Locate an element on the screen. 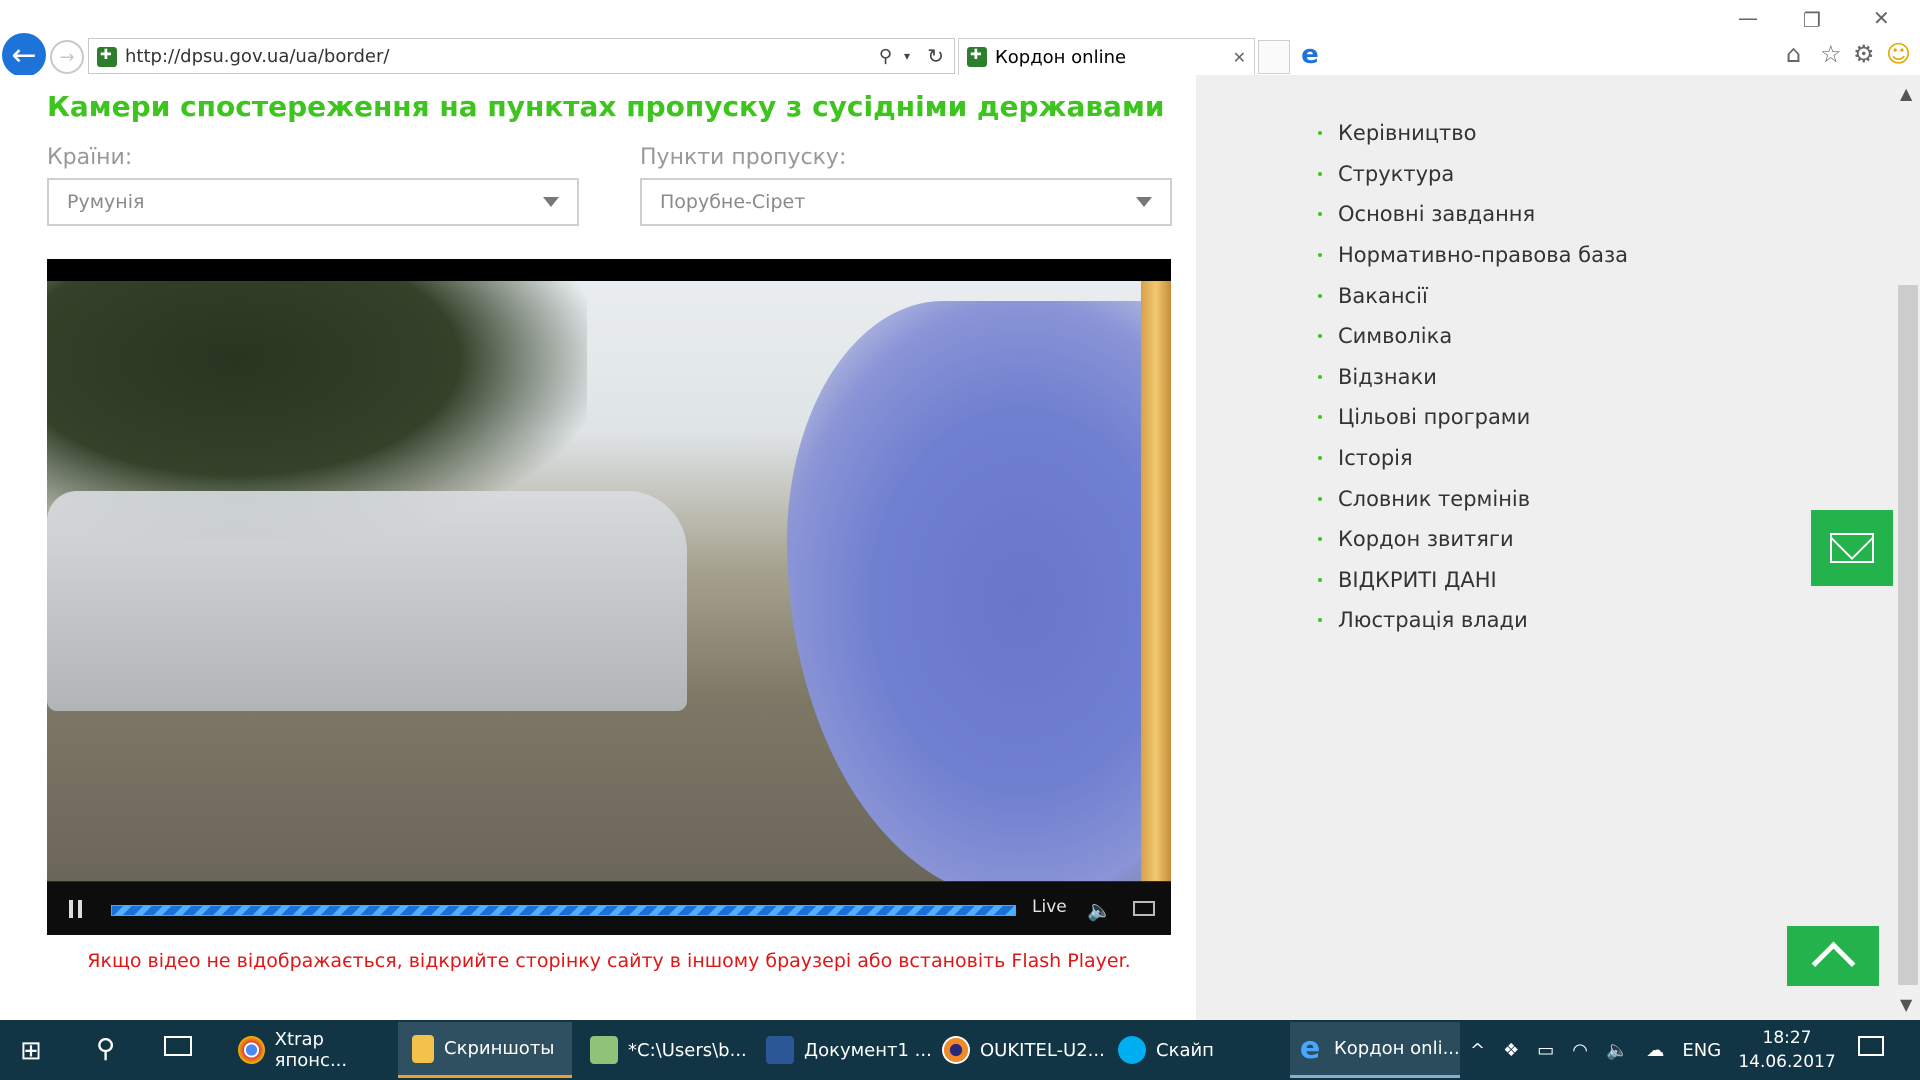  live-label: Live is located at coordinates (1049, 907).